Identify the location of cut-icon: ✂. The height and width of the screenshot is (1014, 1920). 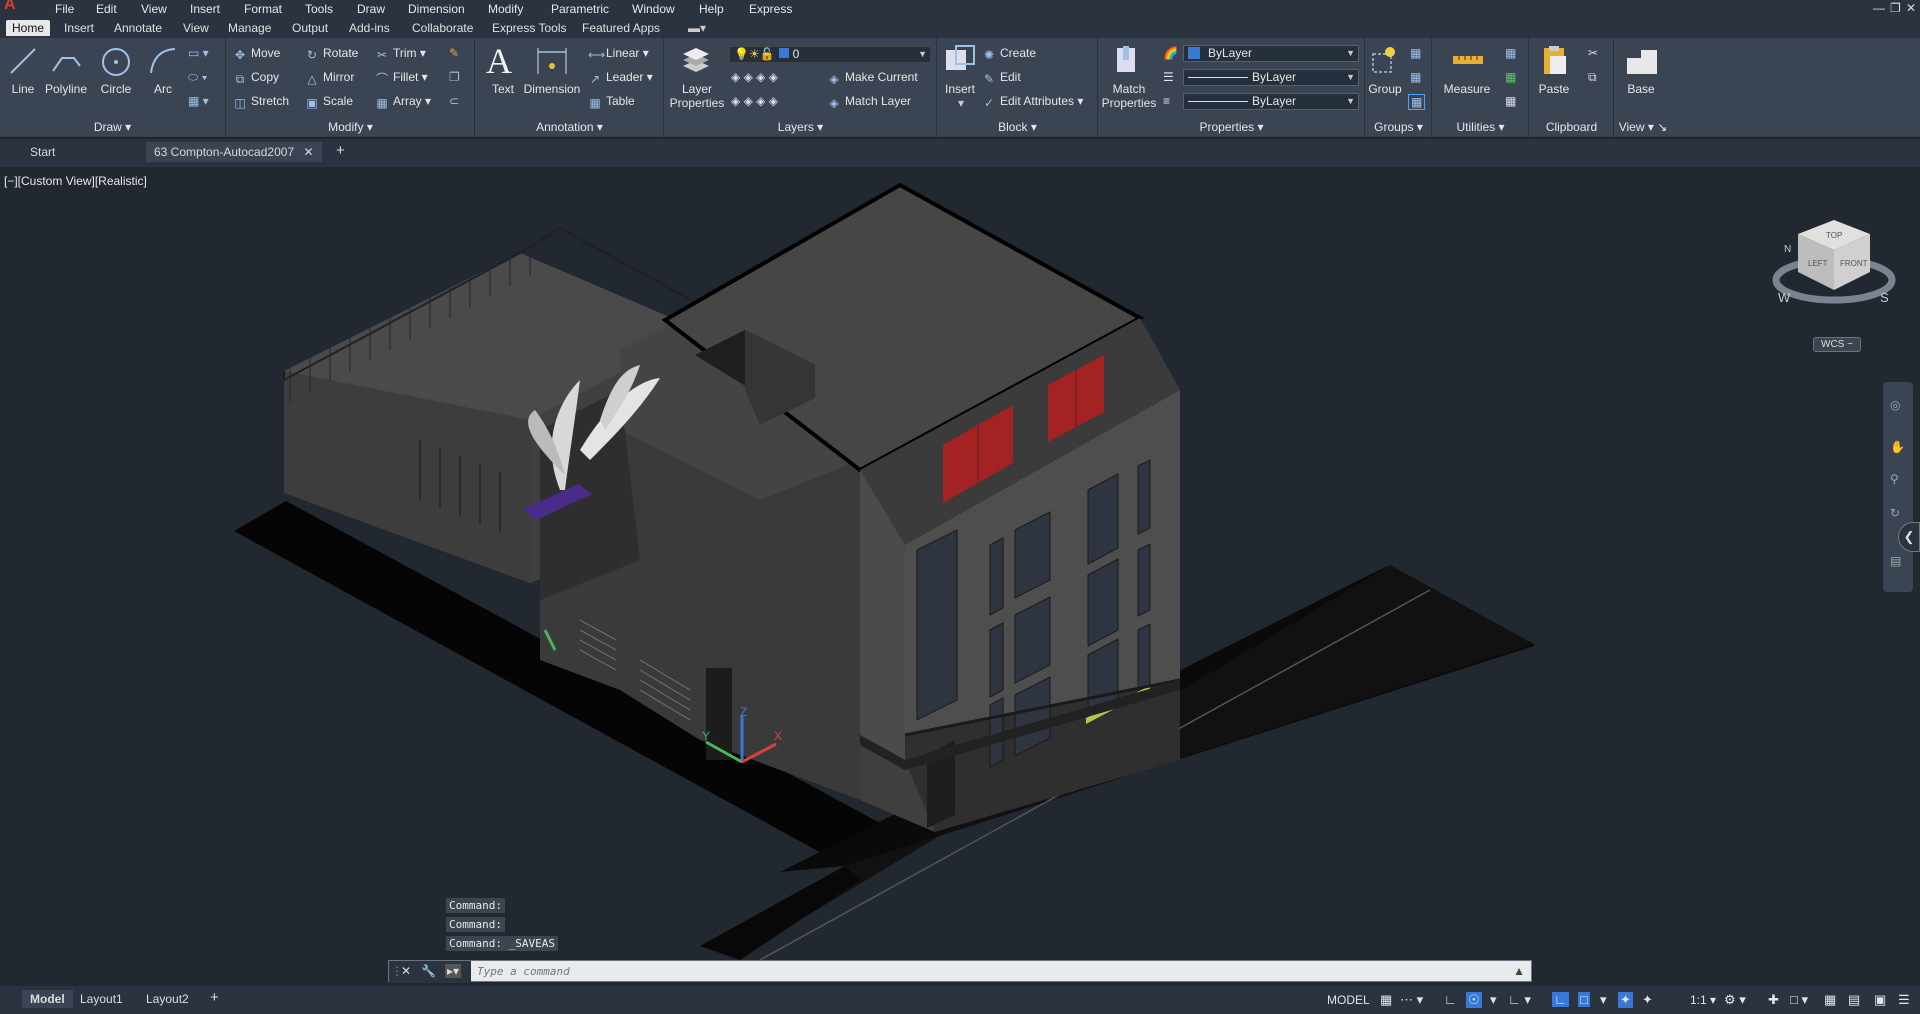
(1593, 53).